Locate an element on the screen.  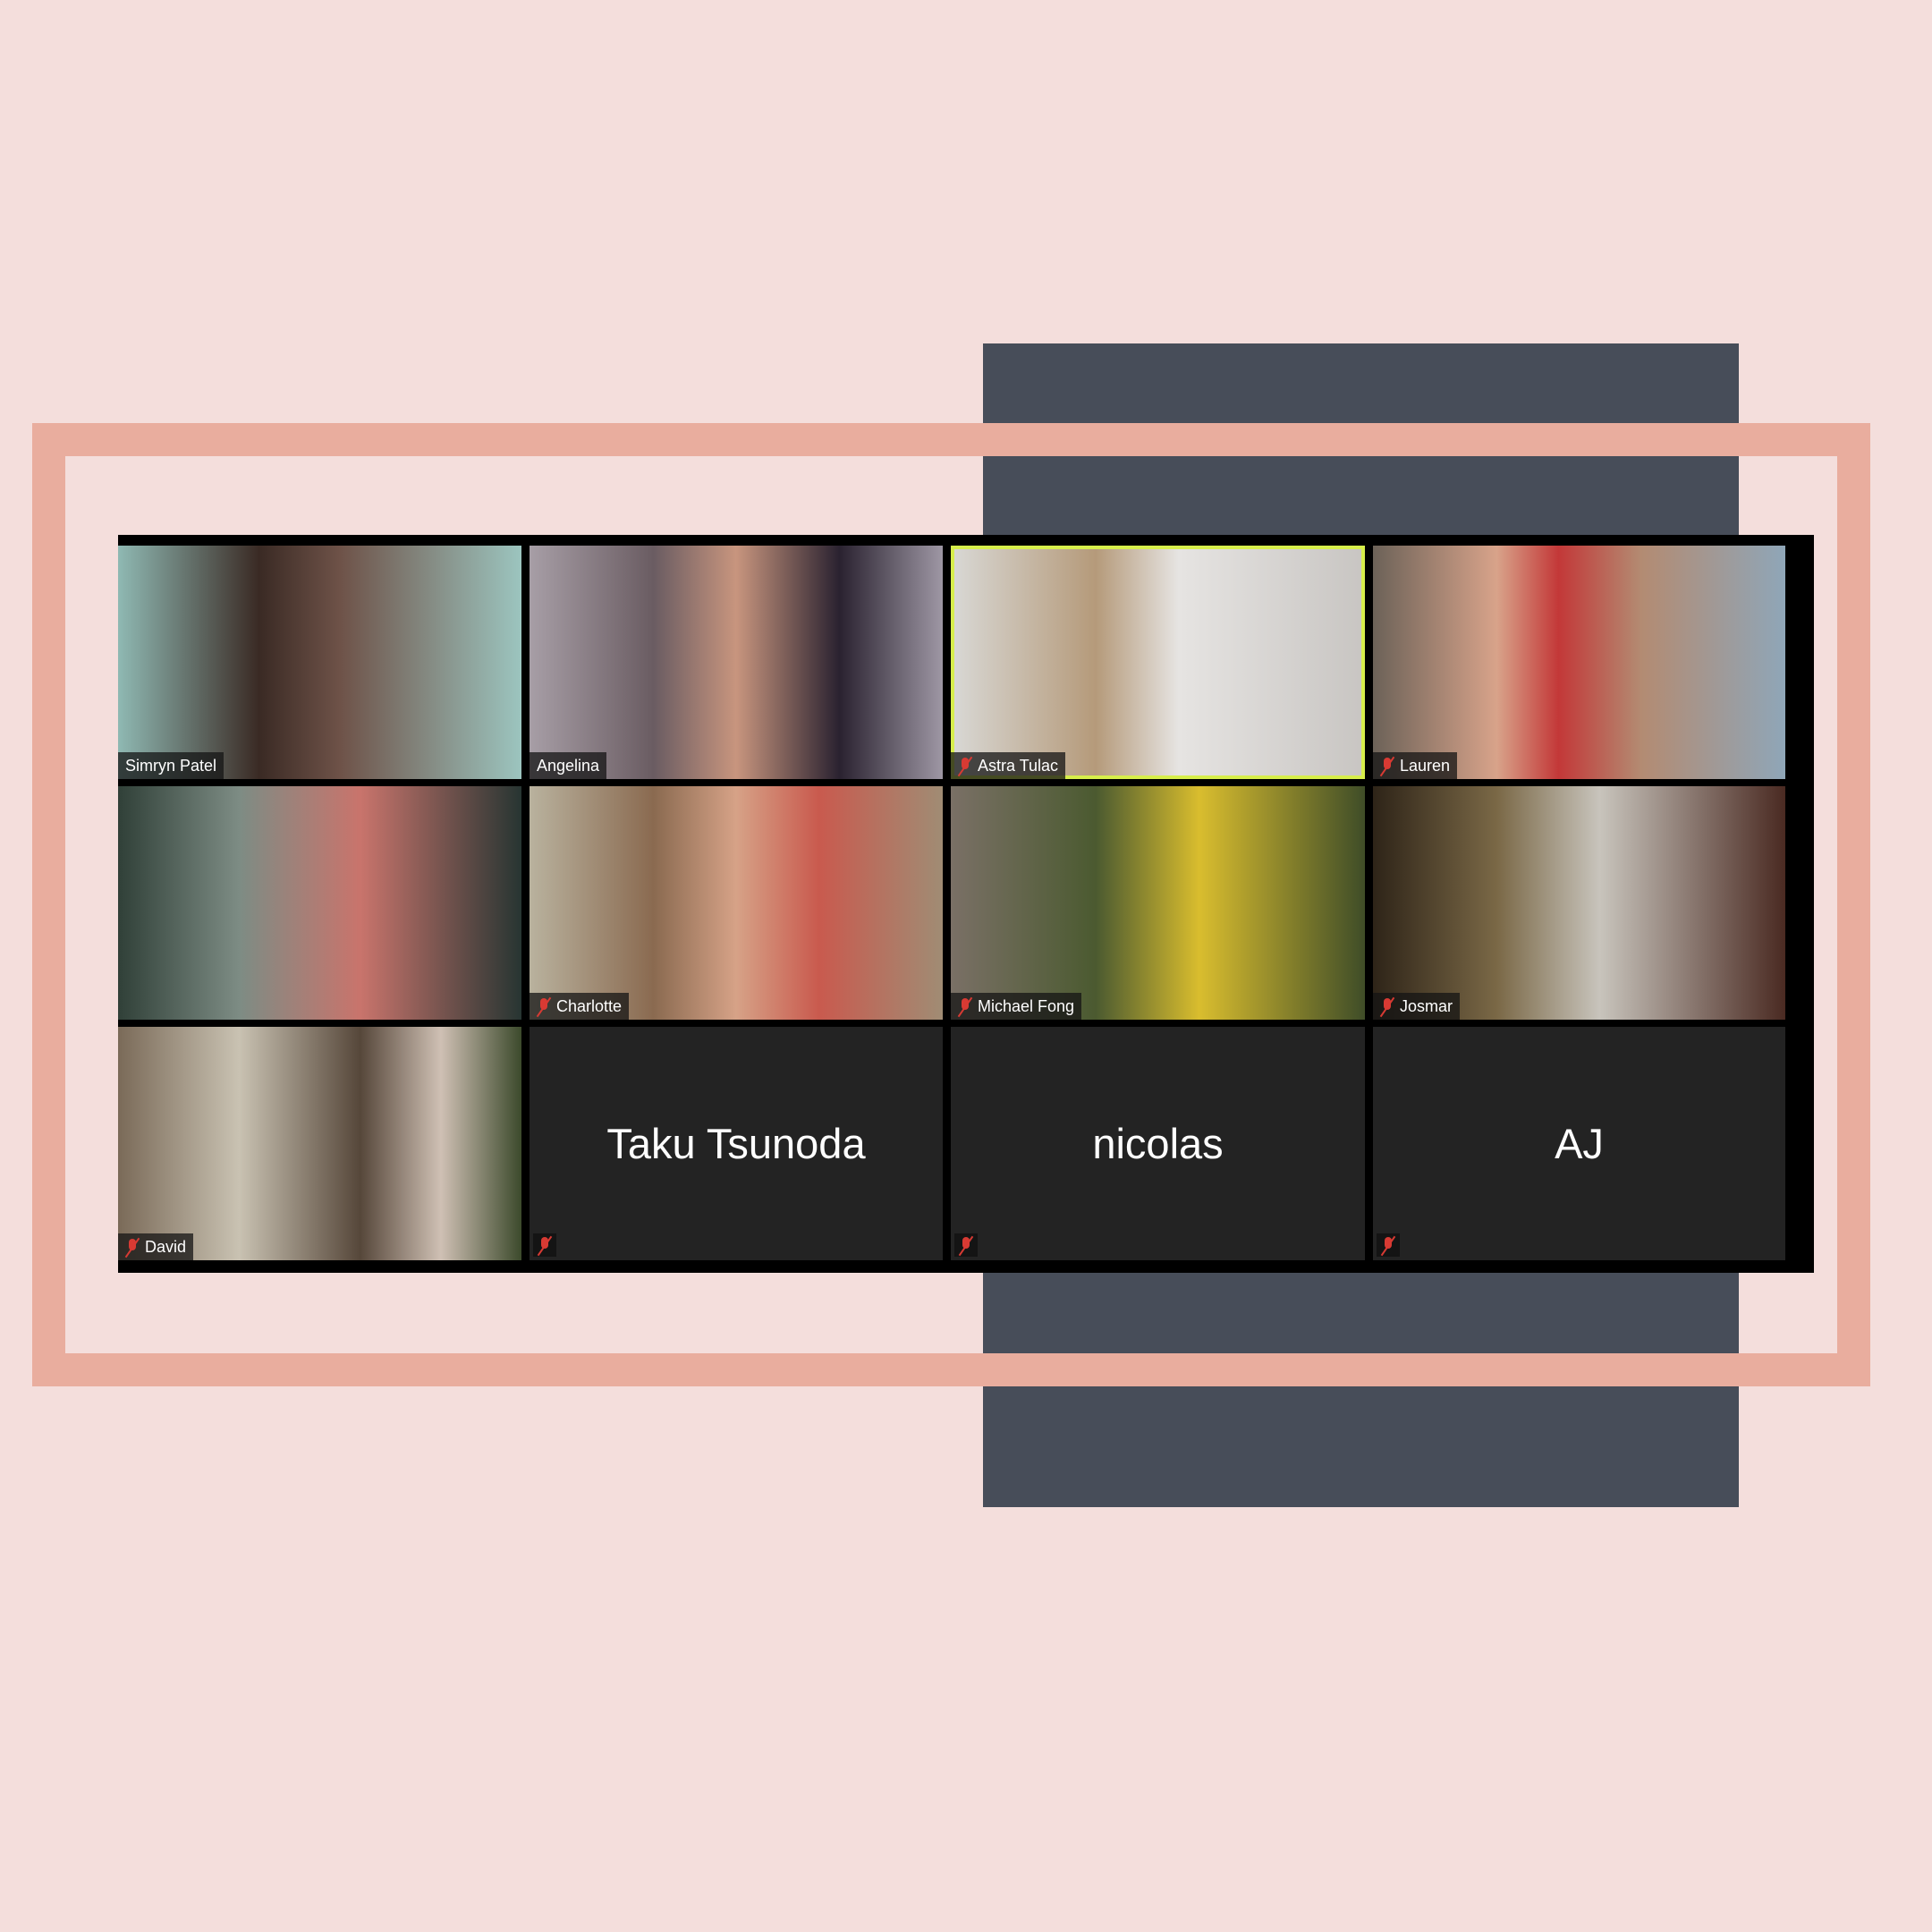
participant-name: Taku Tsunoda is located at coordinates (736, 1143).